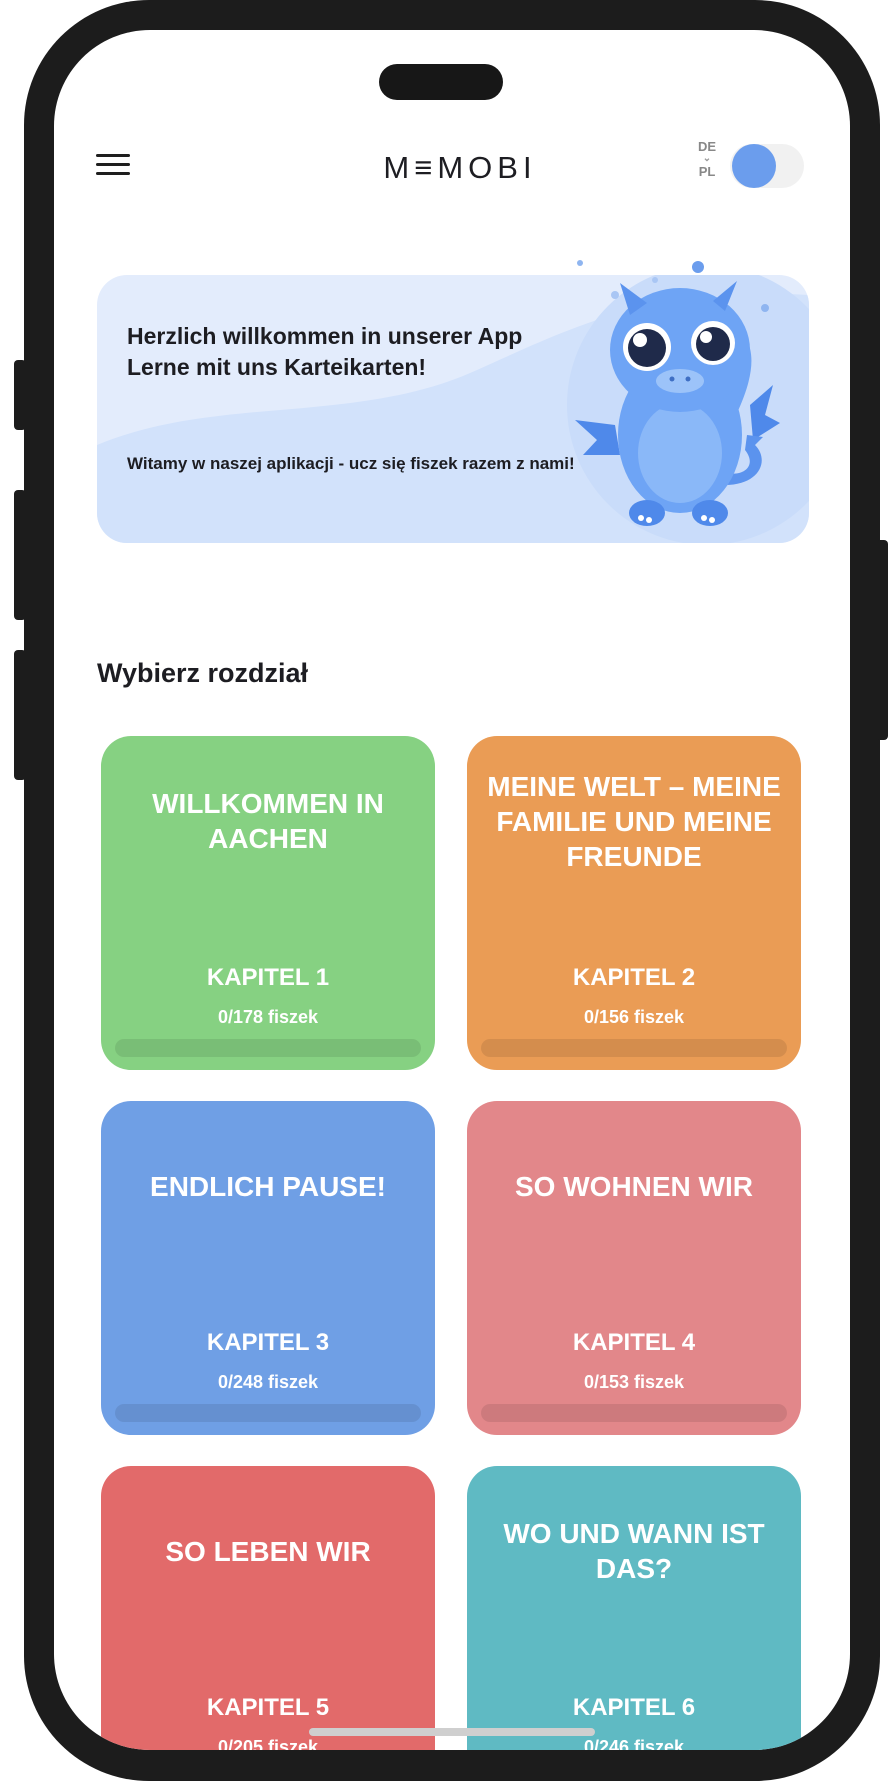 The width and height of the screenshot is (890, 1781). Describe the element at coordinates (707, 159) in the screenshot. I see `language-direction-indicator: DE ⌄ PL` at that location.